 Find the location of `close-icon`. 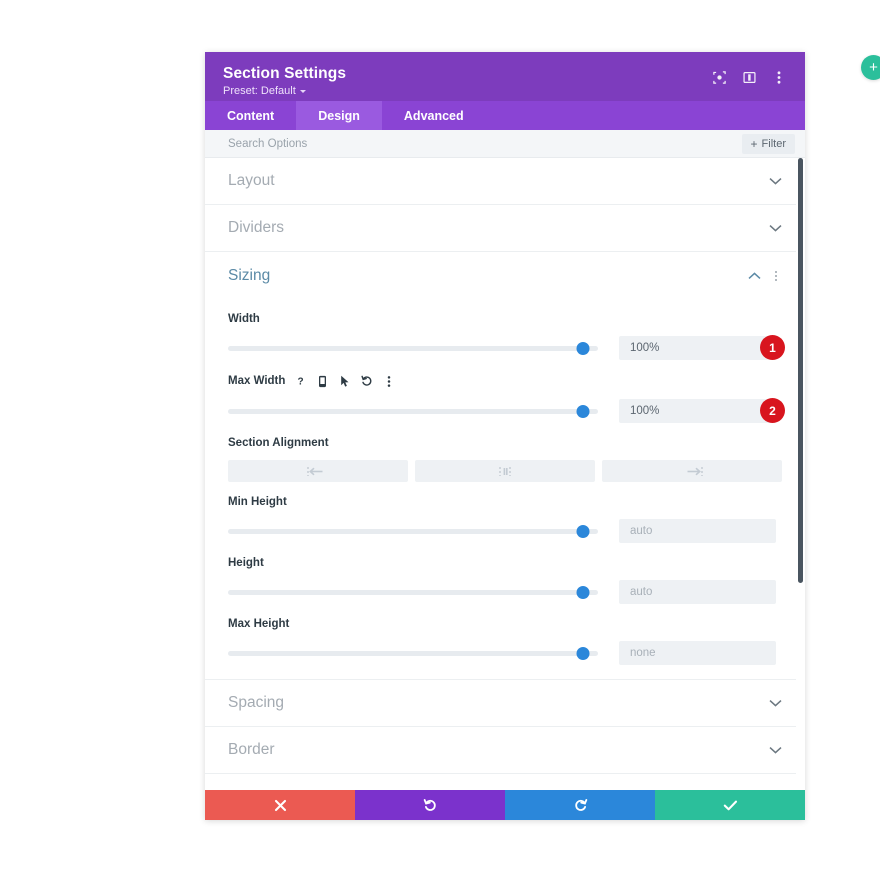

close-icon is located at coordinates (280, 805).